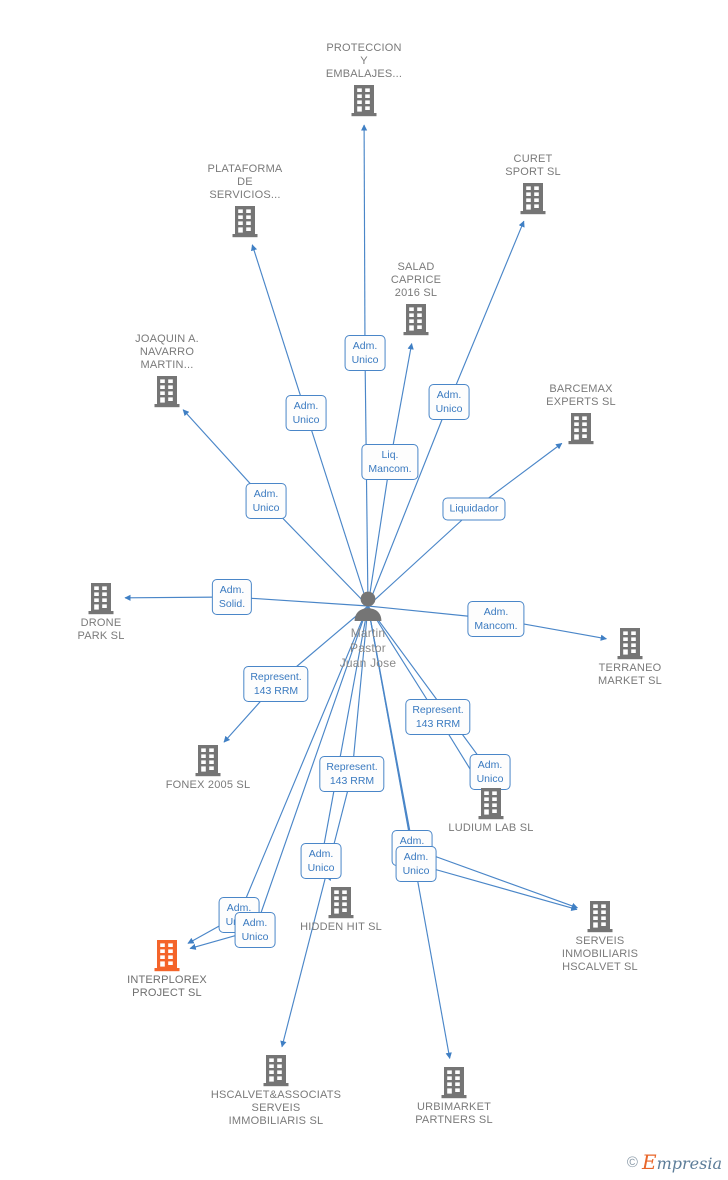 The width and height of the screenshot is (728, 1180). I want to click on node-terraneo: TERRANEO MARKET SL, so click(630, 657).